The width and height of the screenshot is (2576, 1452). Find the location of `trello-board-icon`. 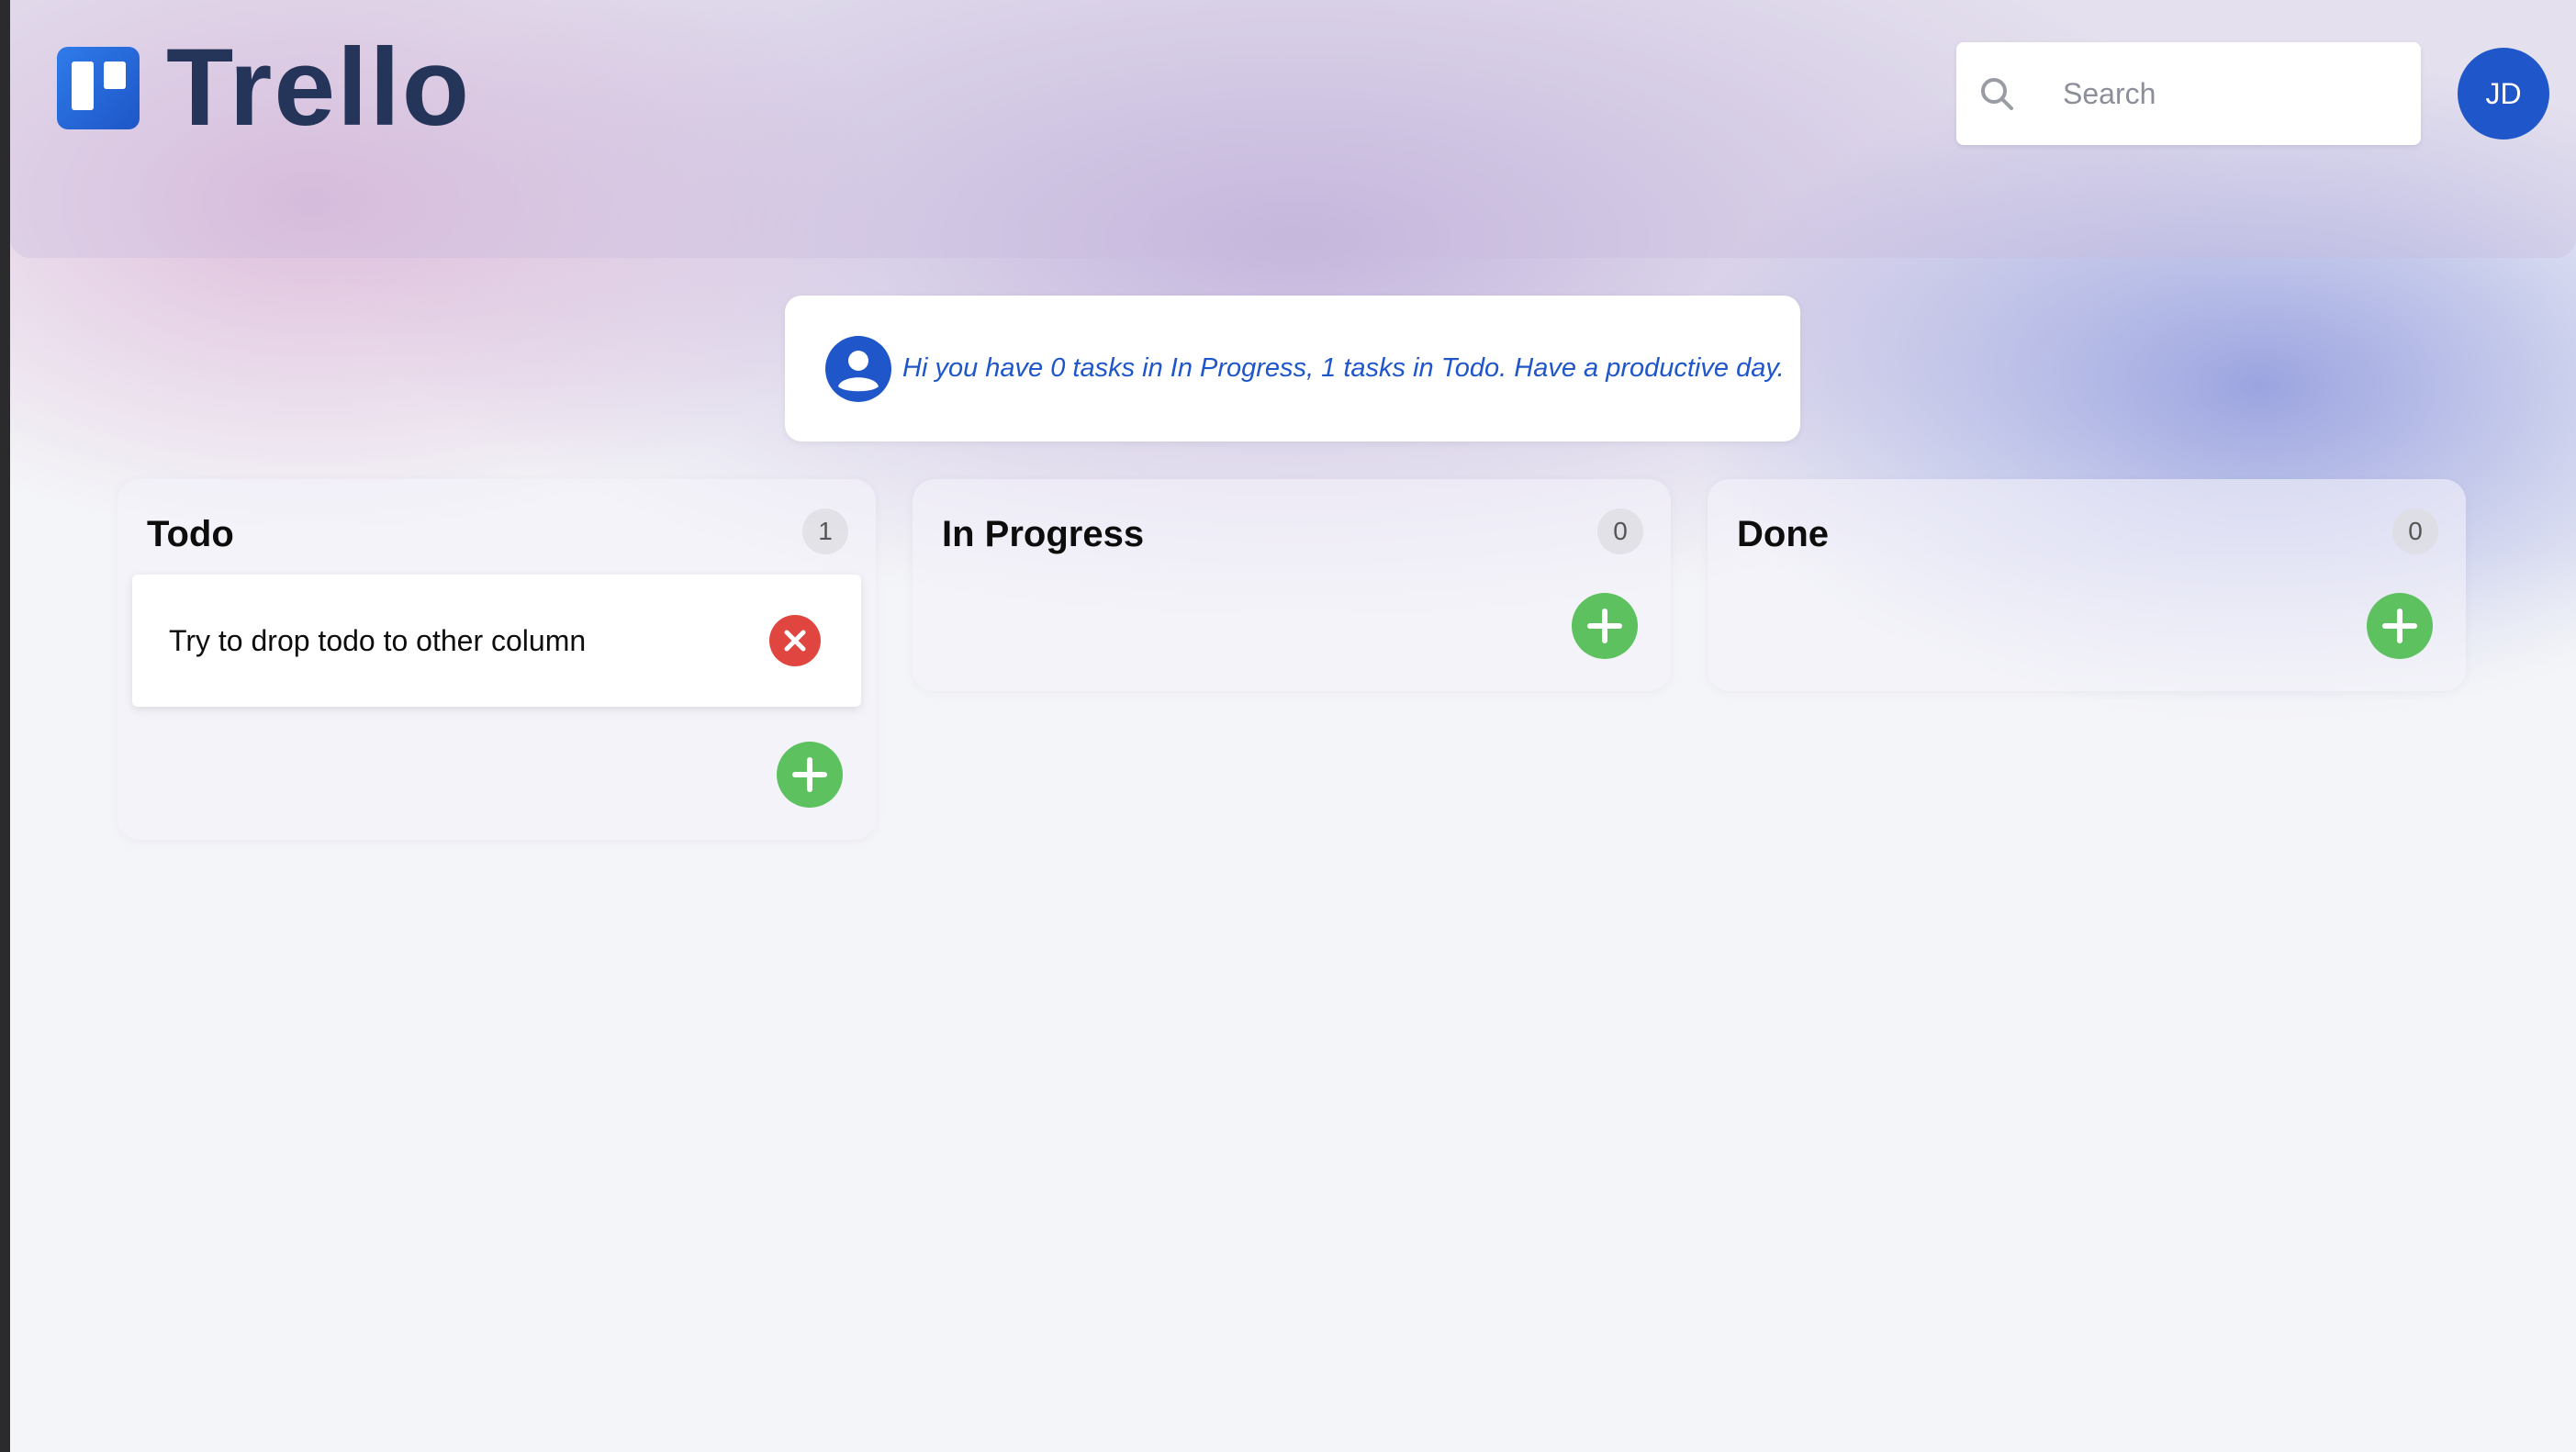

trello-board-icon is located at coordinates (98, 88).